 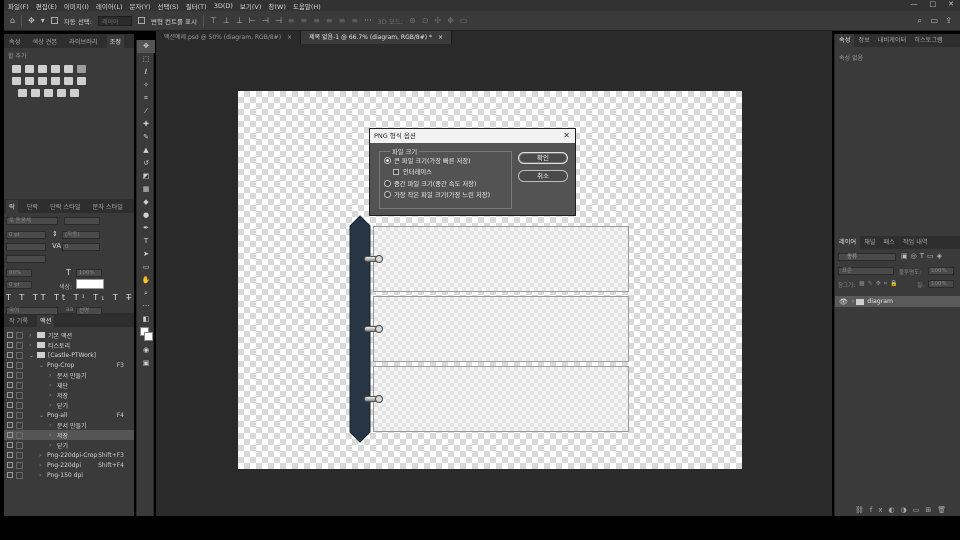 What do you see at coordinates (566, 136) in the screenshot?
I see `close-icon: ✕` at bounding box center [566, 136].